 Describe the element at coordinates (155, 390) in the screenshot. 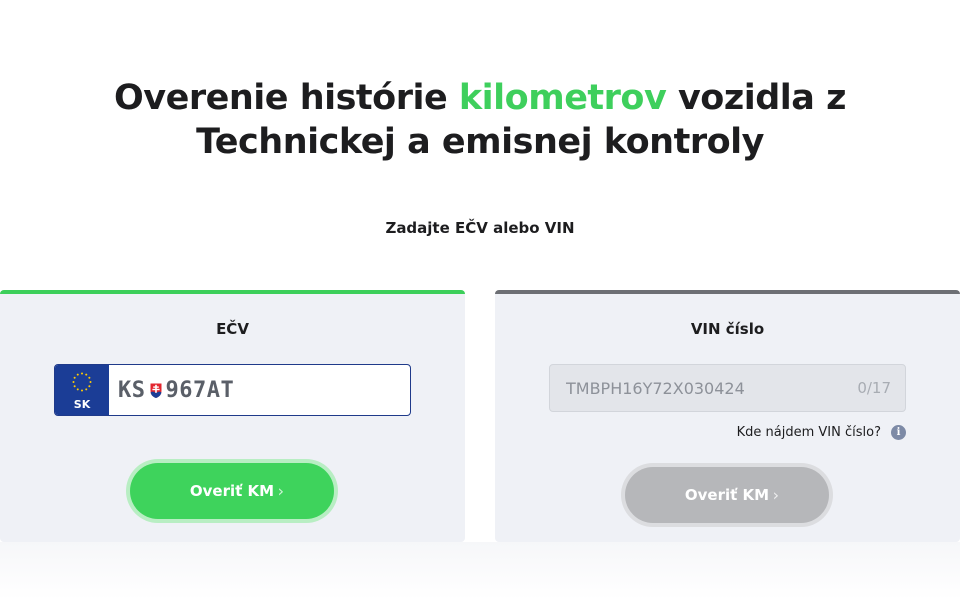

I see `slovak-crest-icon` at that location.